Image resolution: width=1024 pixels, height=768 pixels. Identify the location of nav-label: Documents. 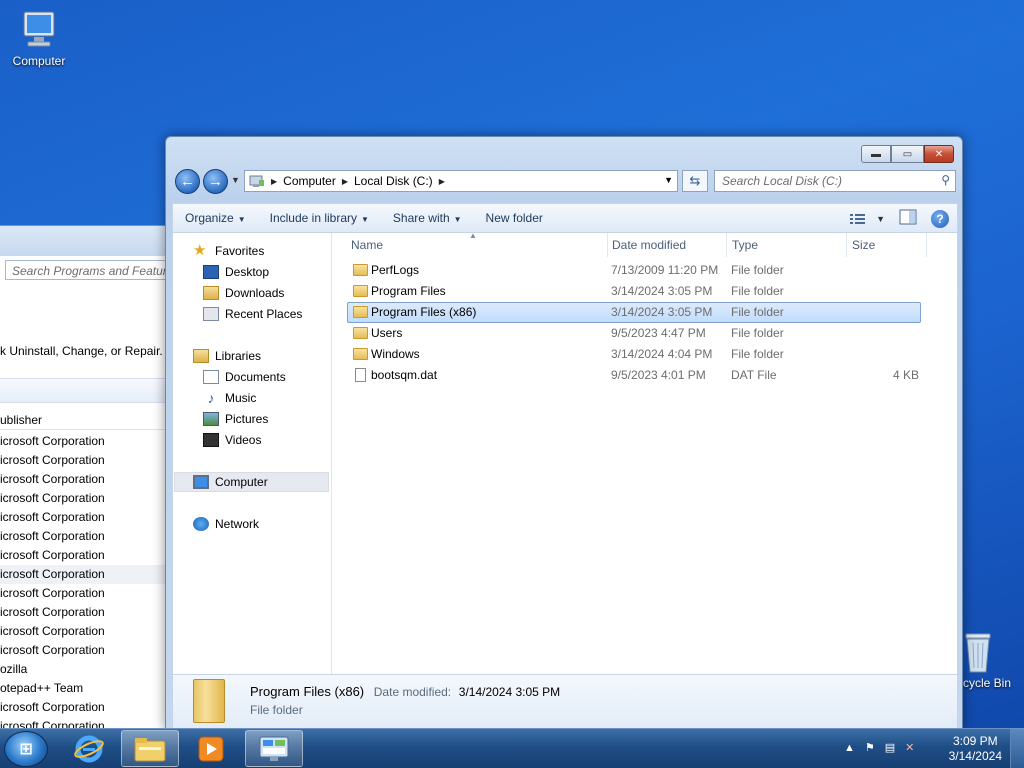
(255, 377).